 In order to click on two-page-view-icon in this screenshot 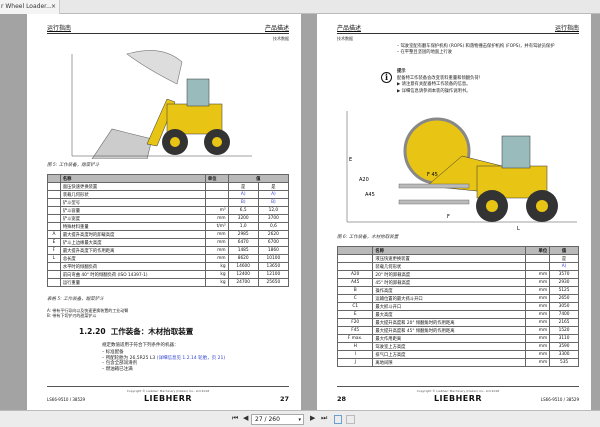, I will do `click(350, 419)`.